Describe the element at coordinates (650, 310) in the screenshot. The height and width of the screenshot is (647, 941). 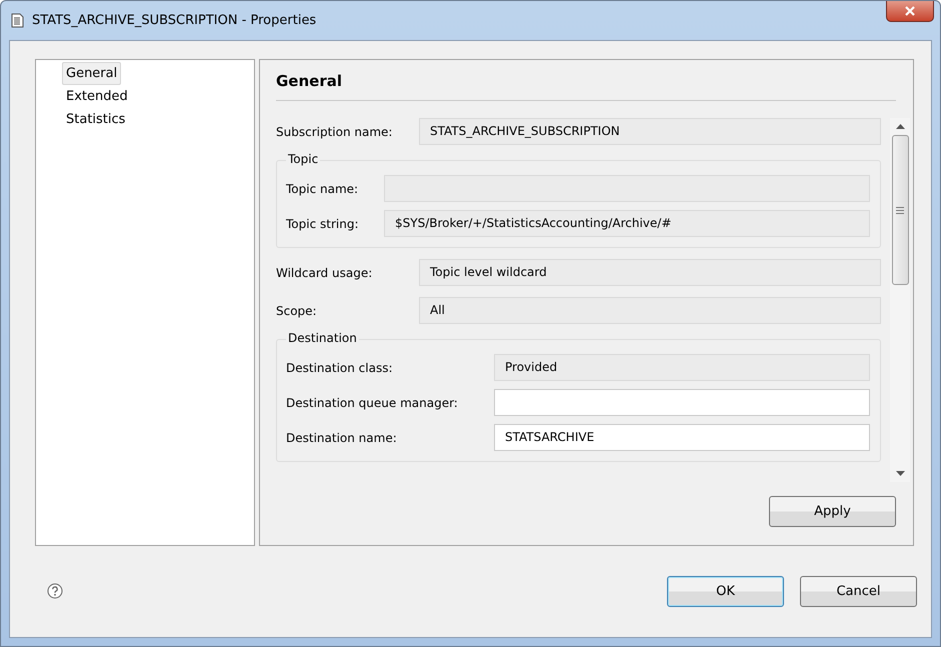
I see `input-field: All` at that location.